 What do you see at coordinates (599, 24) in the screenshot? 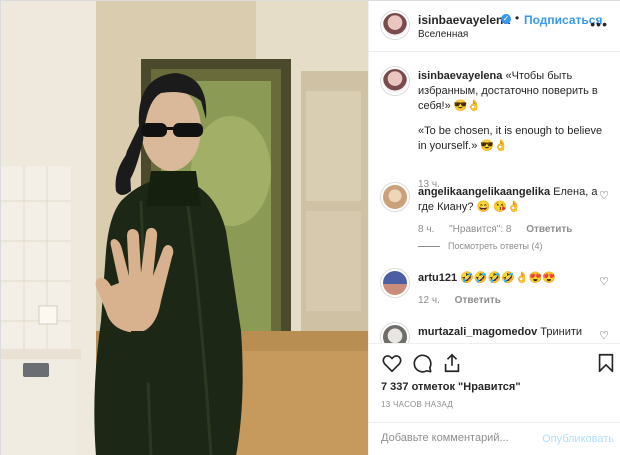
I see `more-options-icon: •••` at bounding box center [599, 24].